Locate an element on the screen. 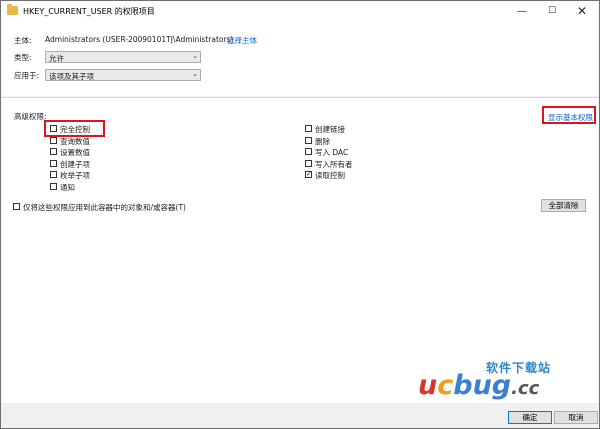  type-label: 类型: is located at coordinates (23, 57).